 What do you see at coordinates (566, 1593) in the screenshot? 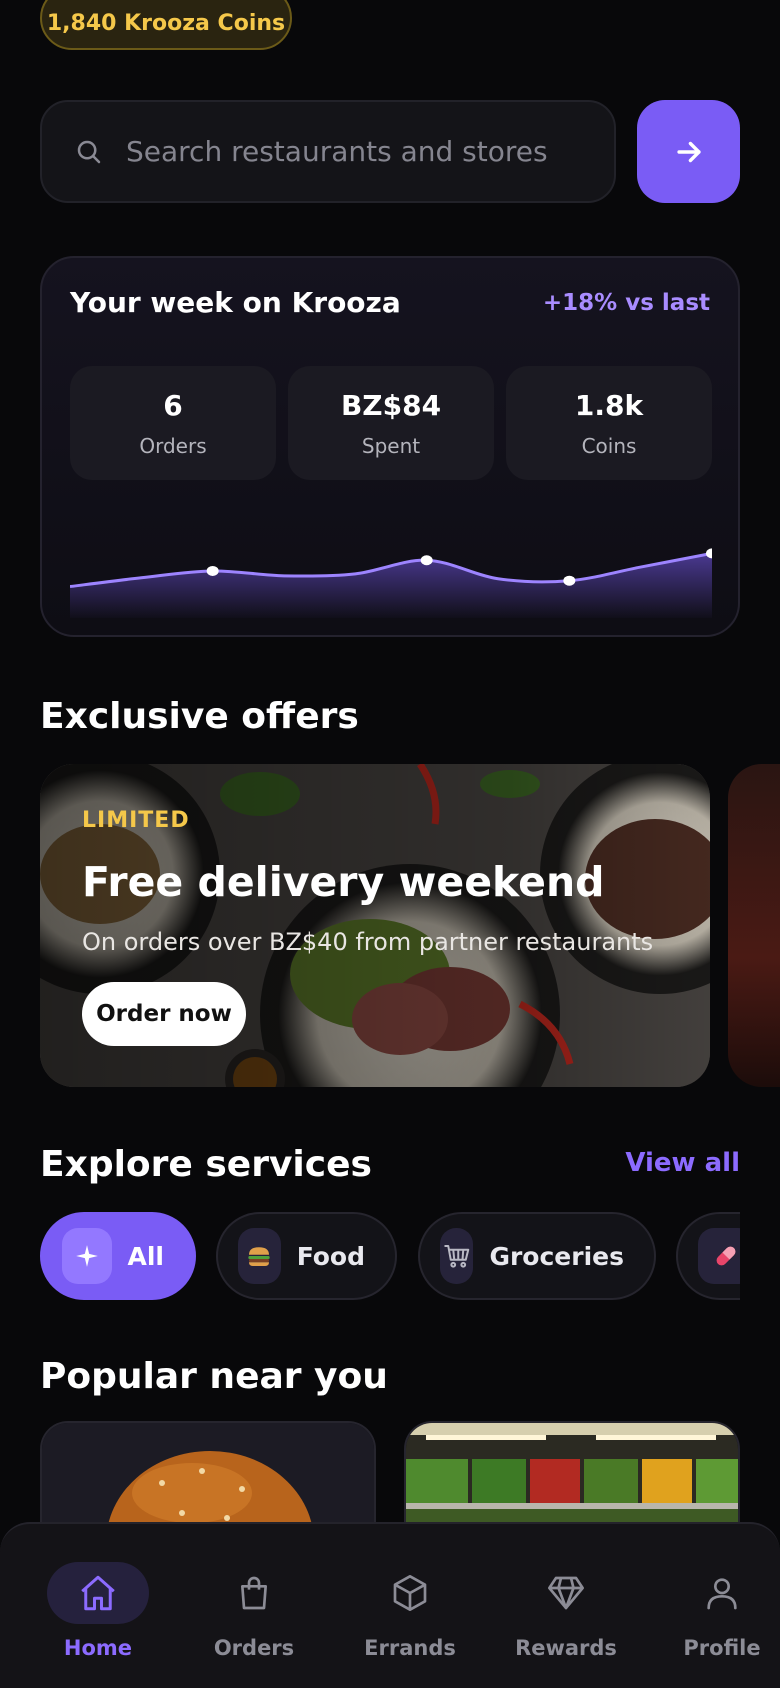
I see `diamond-icon` at bounding box center [566, 1593].